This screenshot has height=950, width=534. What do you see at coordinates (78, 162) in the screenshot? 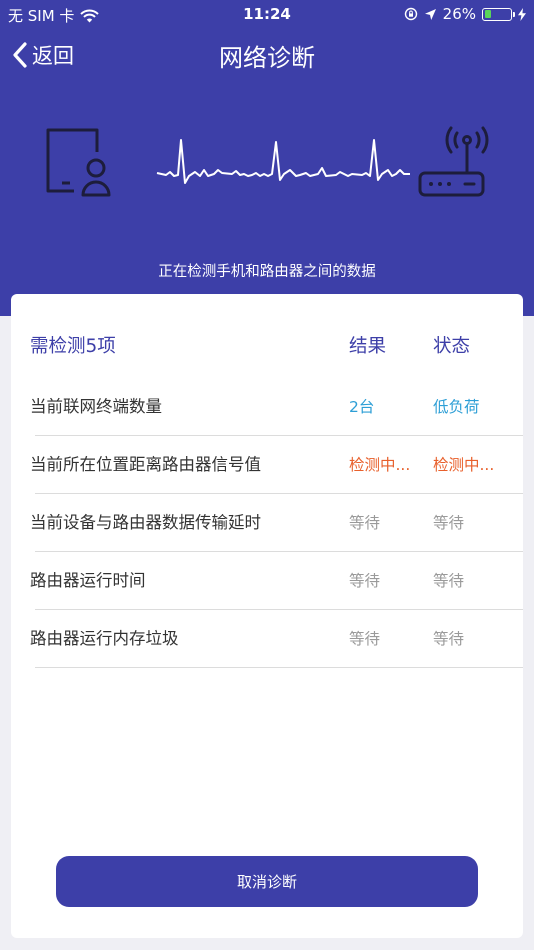
I see `phone-user-icon` at bounding box center [78, 162].